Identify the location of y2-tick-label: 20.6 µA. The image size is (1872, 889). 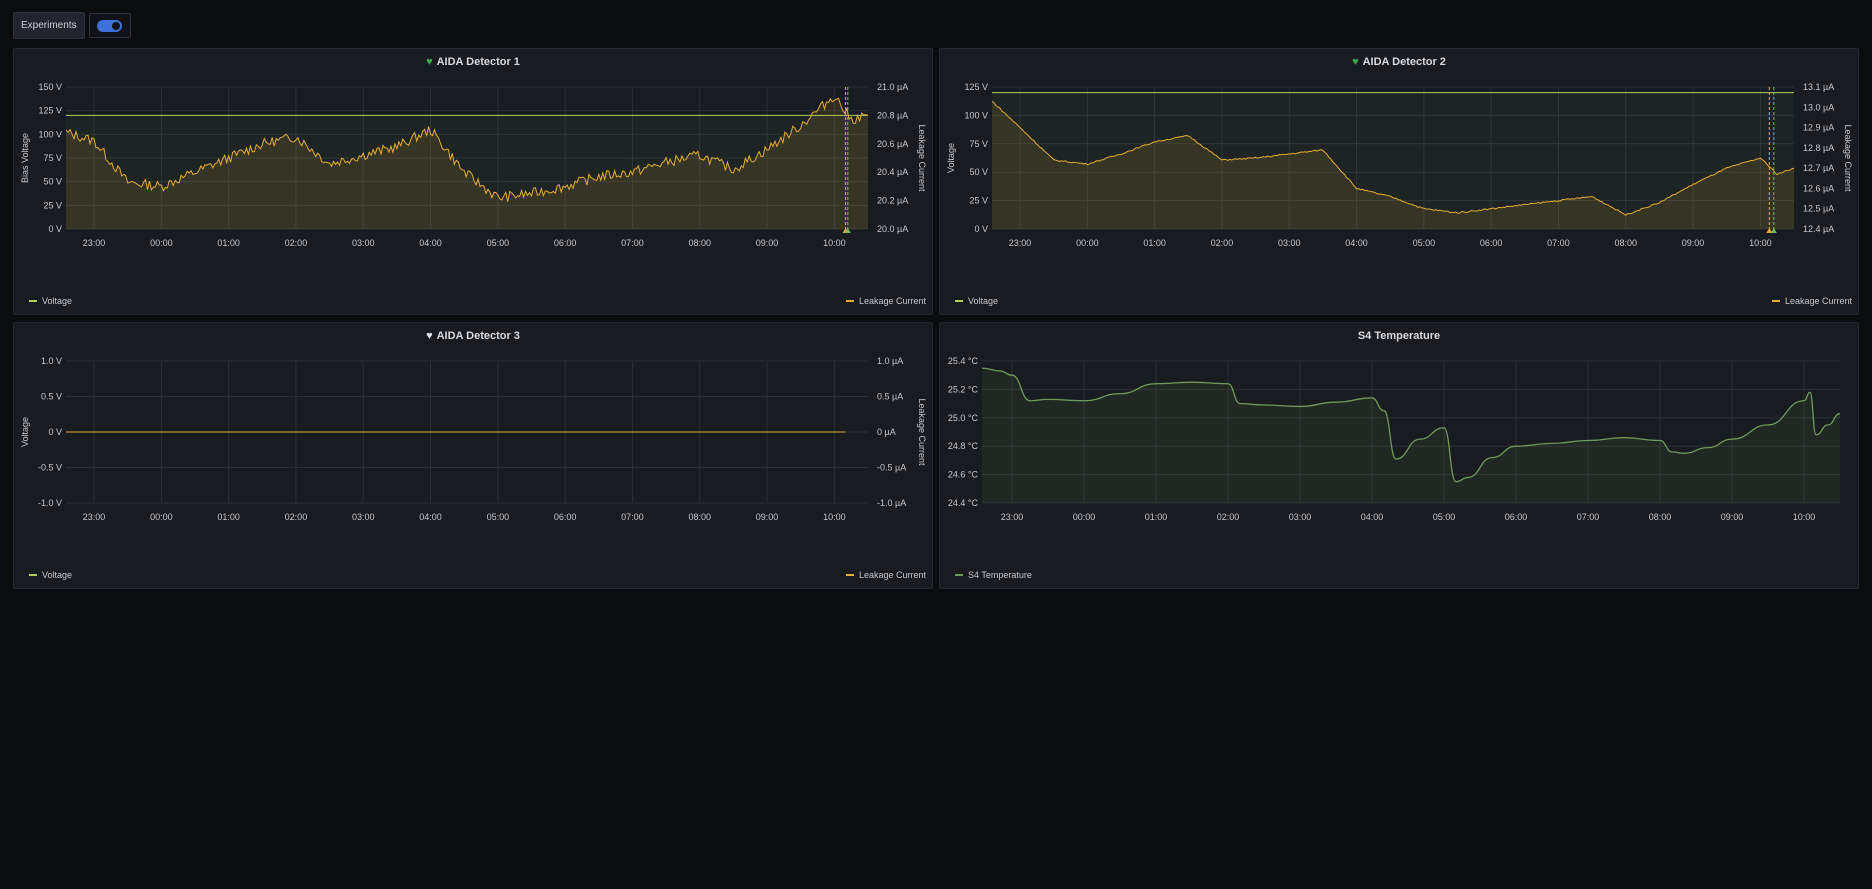
(892, 144).